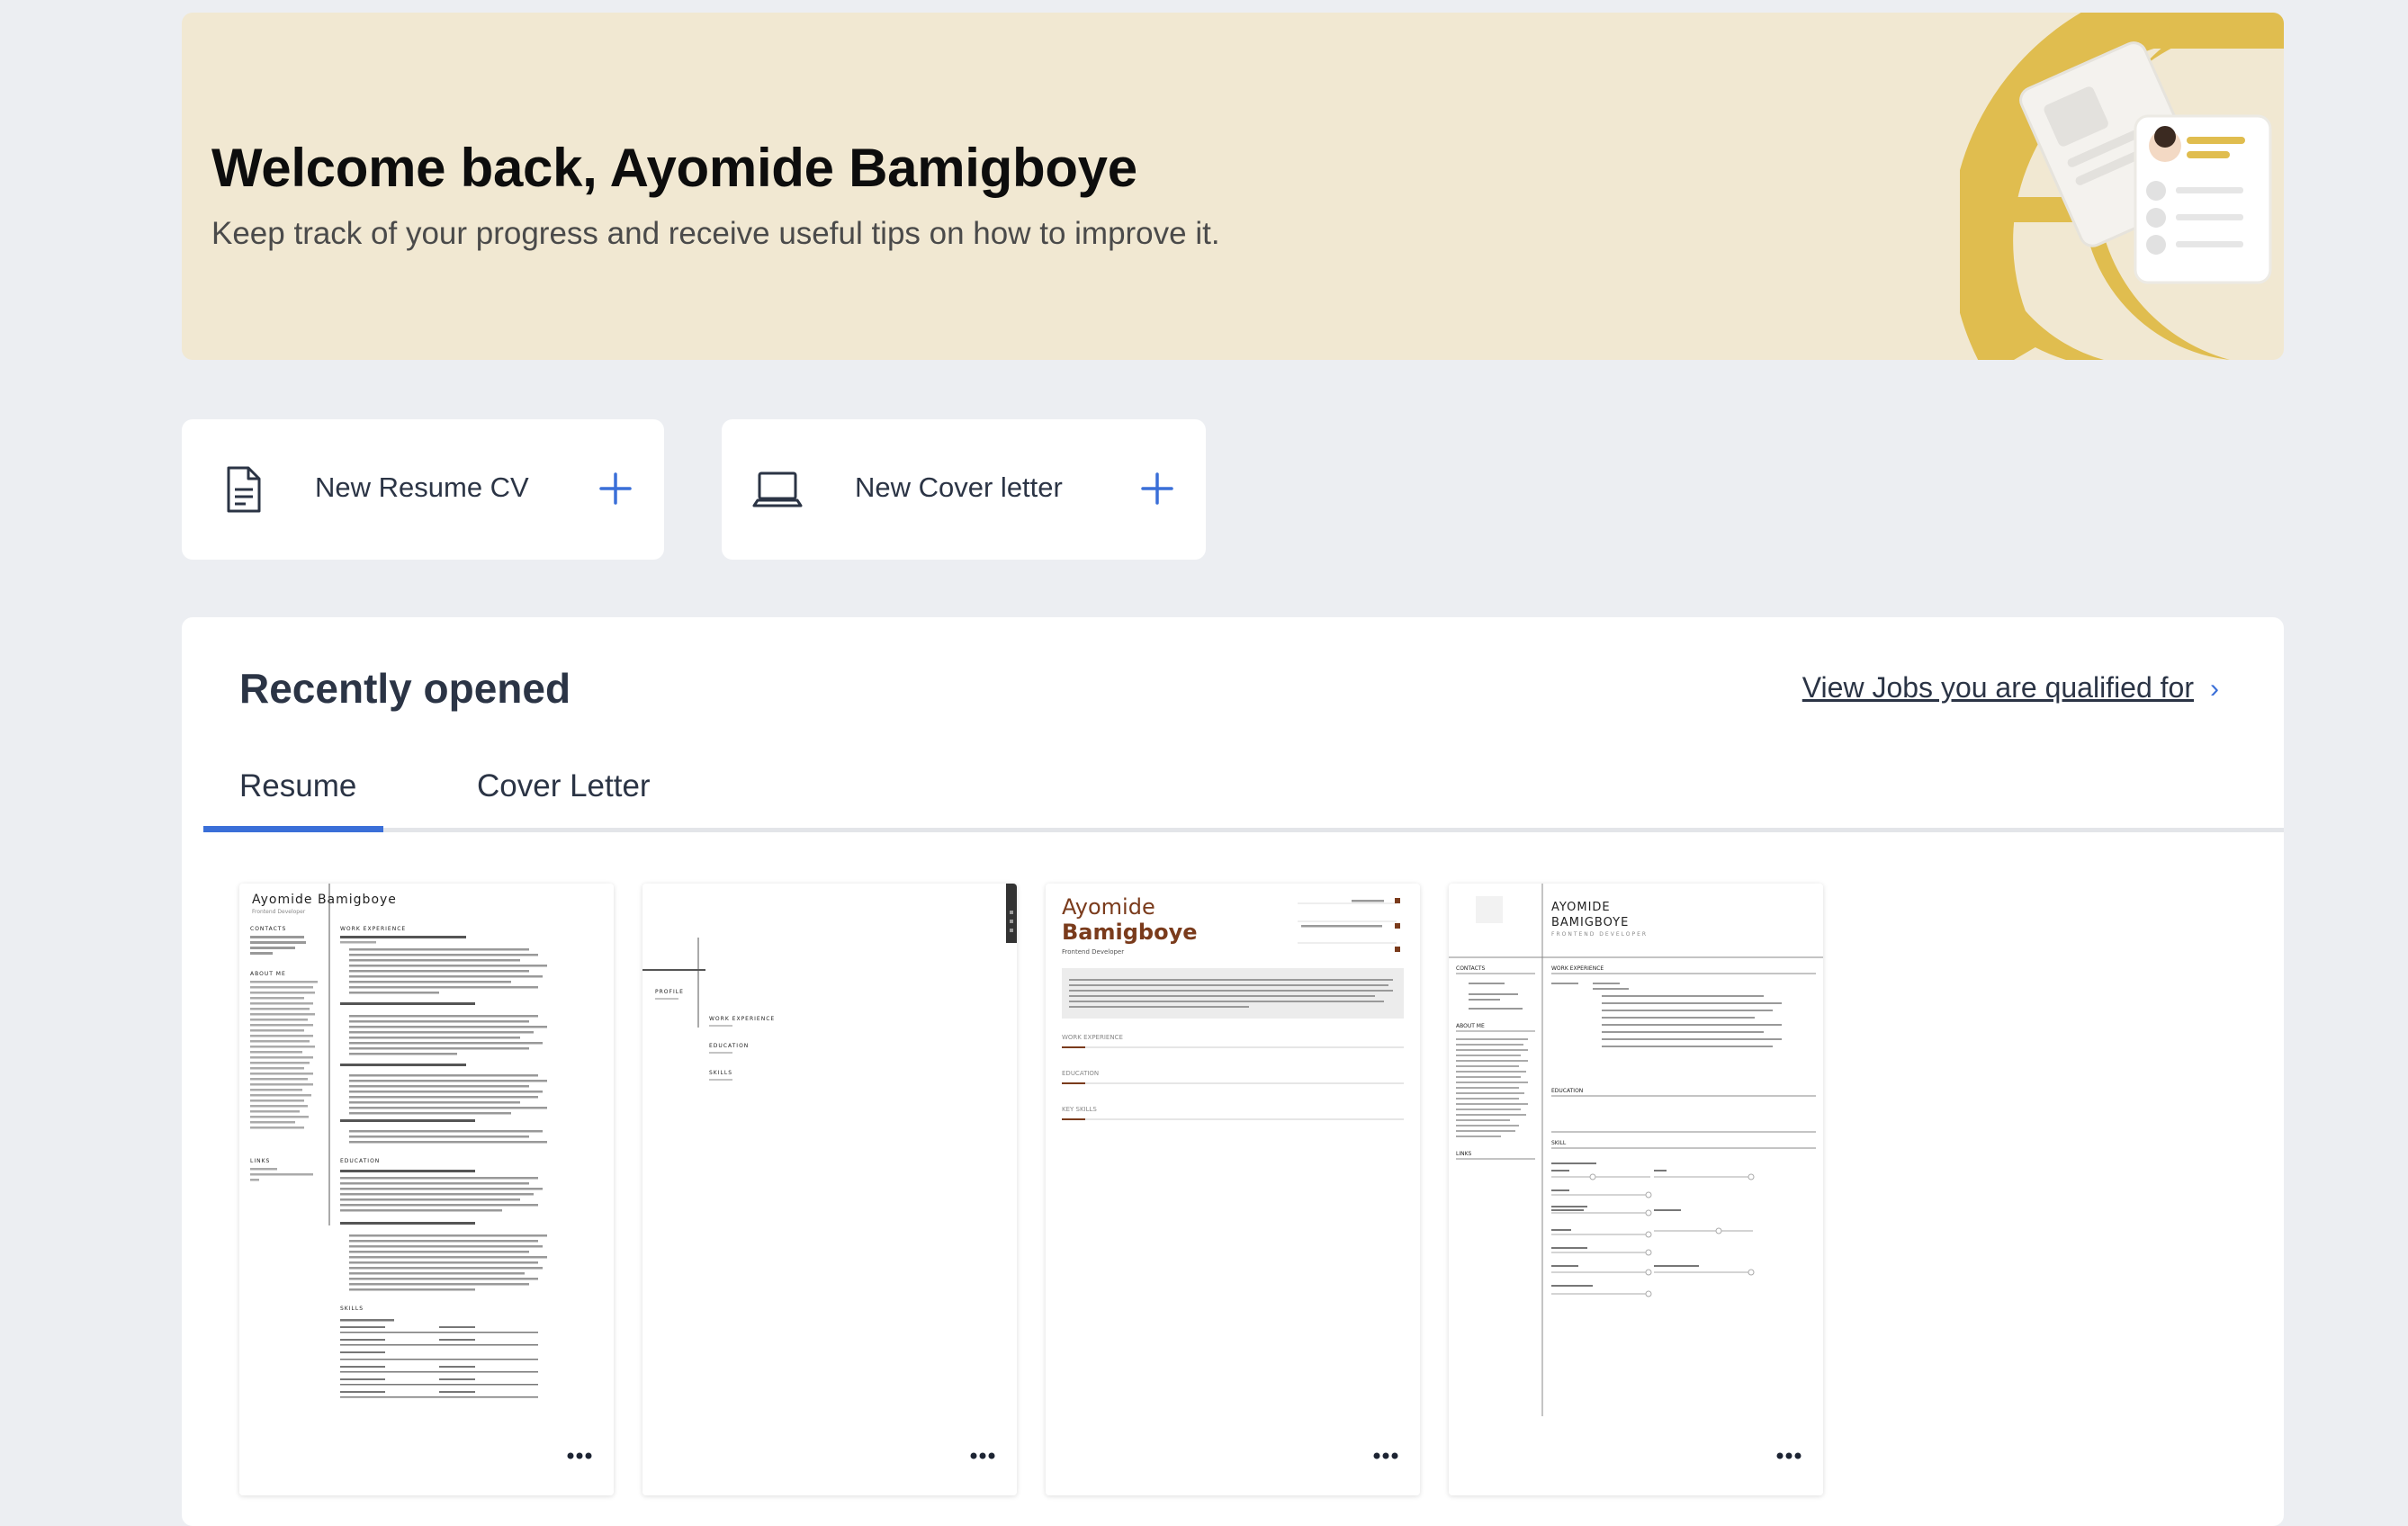 The image size is (2408, 1526). Describe the element at coordinates (1581, 908) in the screenshot. I see `thumb4-first: AYOMIDE` at that location.